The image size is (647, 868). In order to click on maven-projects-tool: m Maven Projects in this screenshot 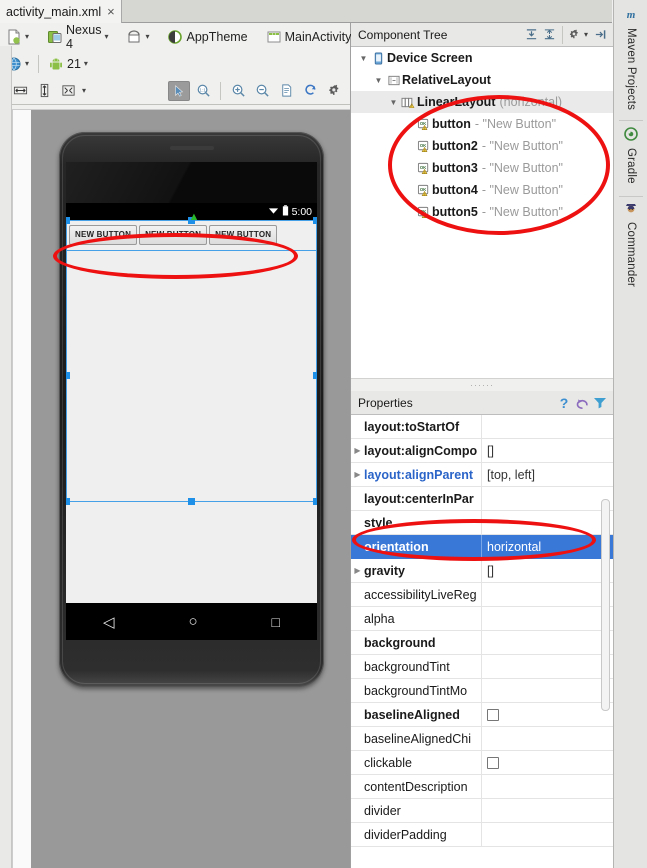, I will do `click(630, 58)`.